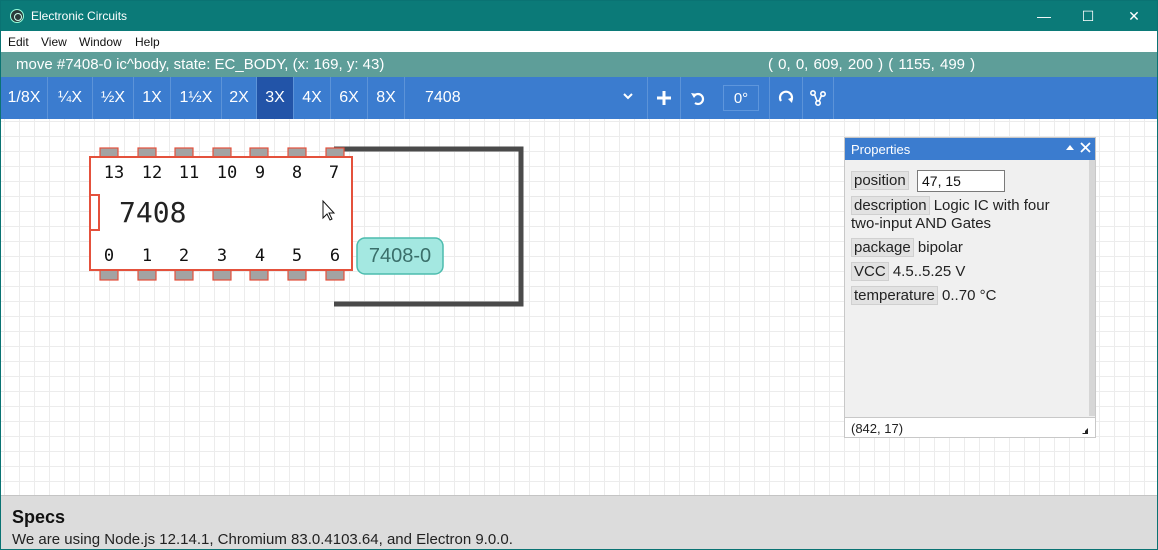 The image size is (1158, 550). What do you see at coordinates (991, 205) in the screenshot?
I see `description-value: Logic IC with four` at bounding box center [991, 205].